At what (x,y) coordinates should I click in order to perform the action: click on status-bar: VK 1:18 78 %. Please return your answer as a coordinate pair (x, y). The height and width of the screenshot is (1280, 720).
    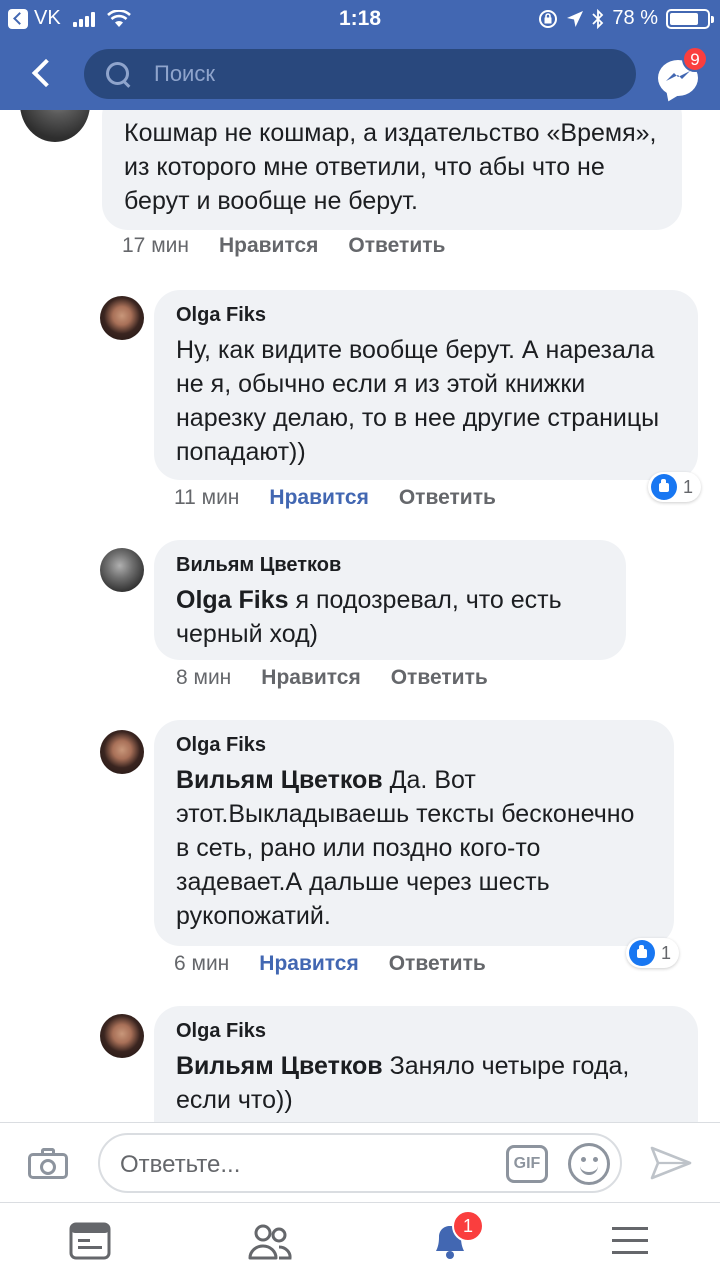
    Looking at the image, I should click on (360, 19).